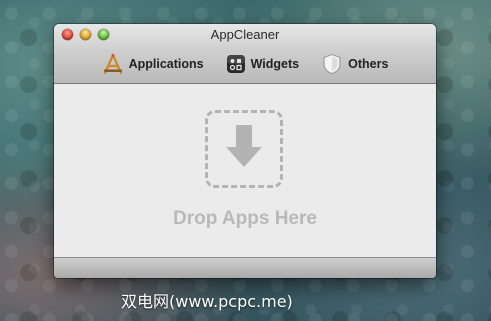 This screenshot has width=491, height=321. Describe the element at coordinates (166, 64) in the screenshot. I see `applications-label: Applications` at that location.